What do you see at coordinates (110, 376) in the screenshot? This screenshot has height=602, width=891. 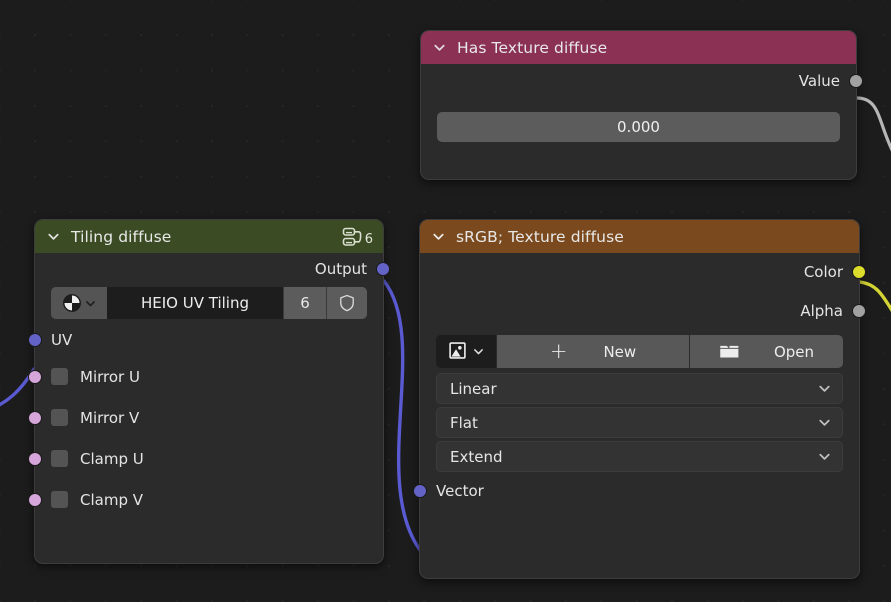 I see `input-label: Mirror U` at bounding box center [110, 376].